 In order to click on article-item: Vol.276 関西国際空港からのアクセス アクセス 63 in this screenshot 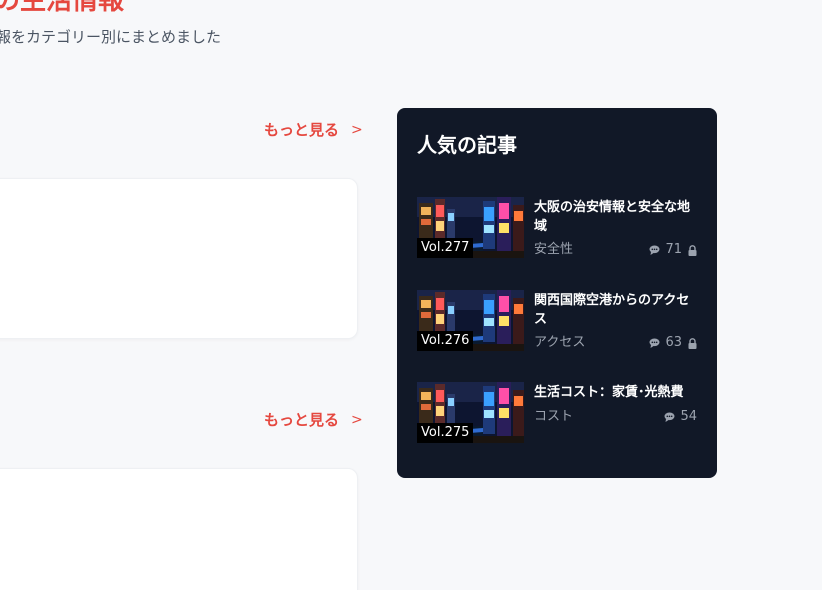, I will do `click(557, 321)`.